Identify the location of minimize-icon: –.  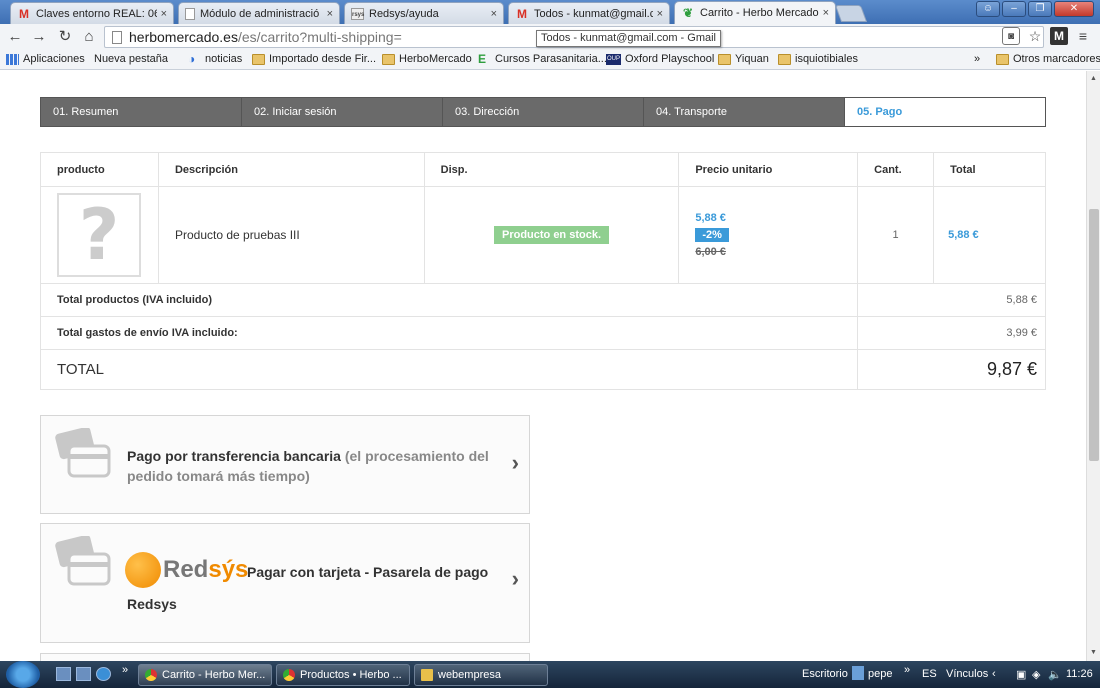
(1014, 9).